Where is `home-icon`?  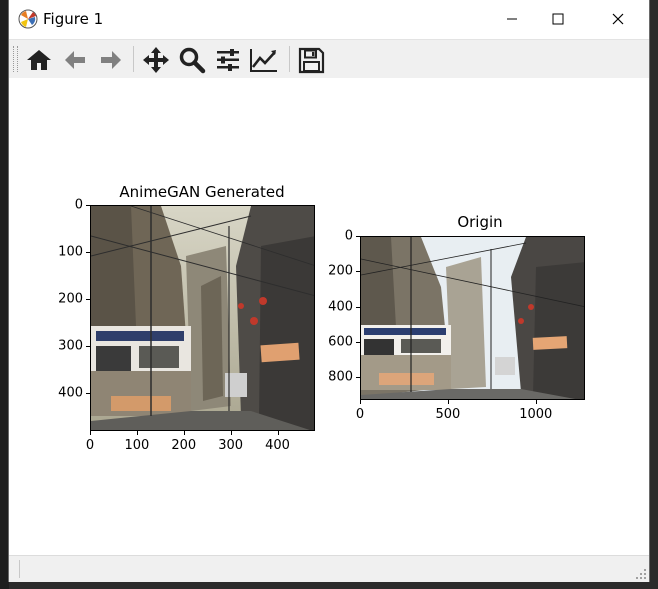 home-icon is located at coordinates (39, 60).